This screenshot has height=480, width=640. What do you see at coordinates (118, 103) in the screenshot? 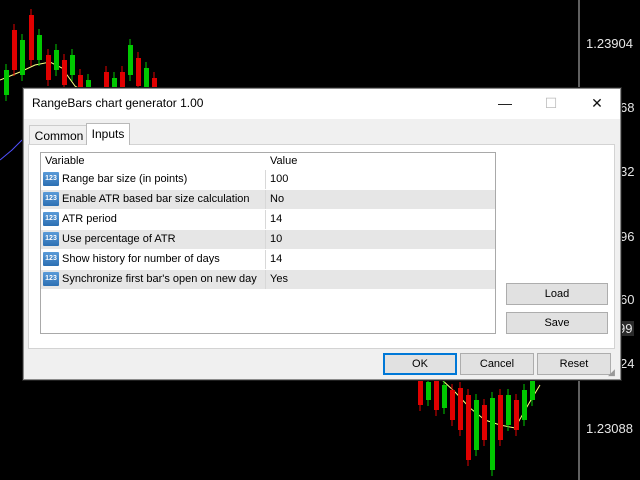
I see `dialog-title: RangeBars chart generator 1.00` at bounding box center [118, 103].